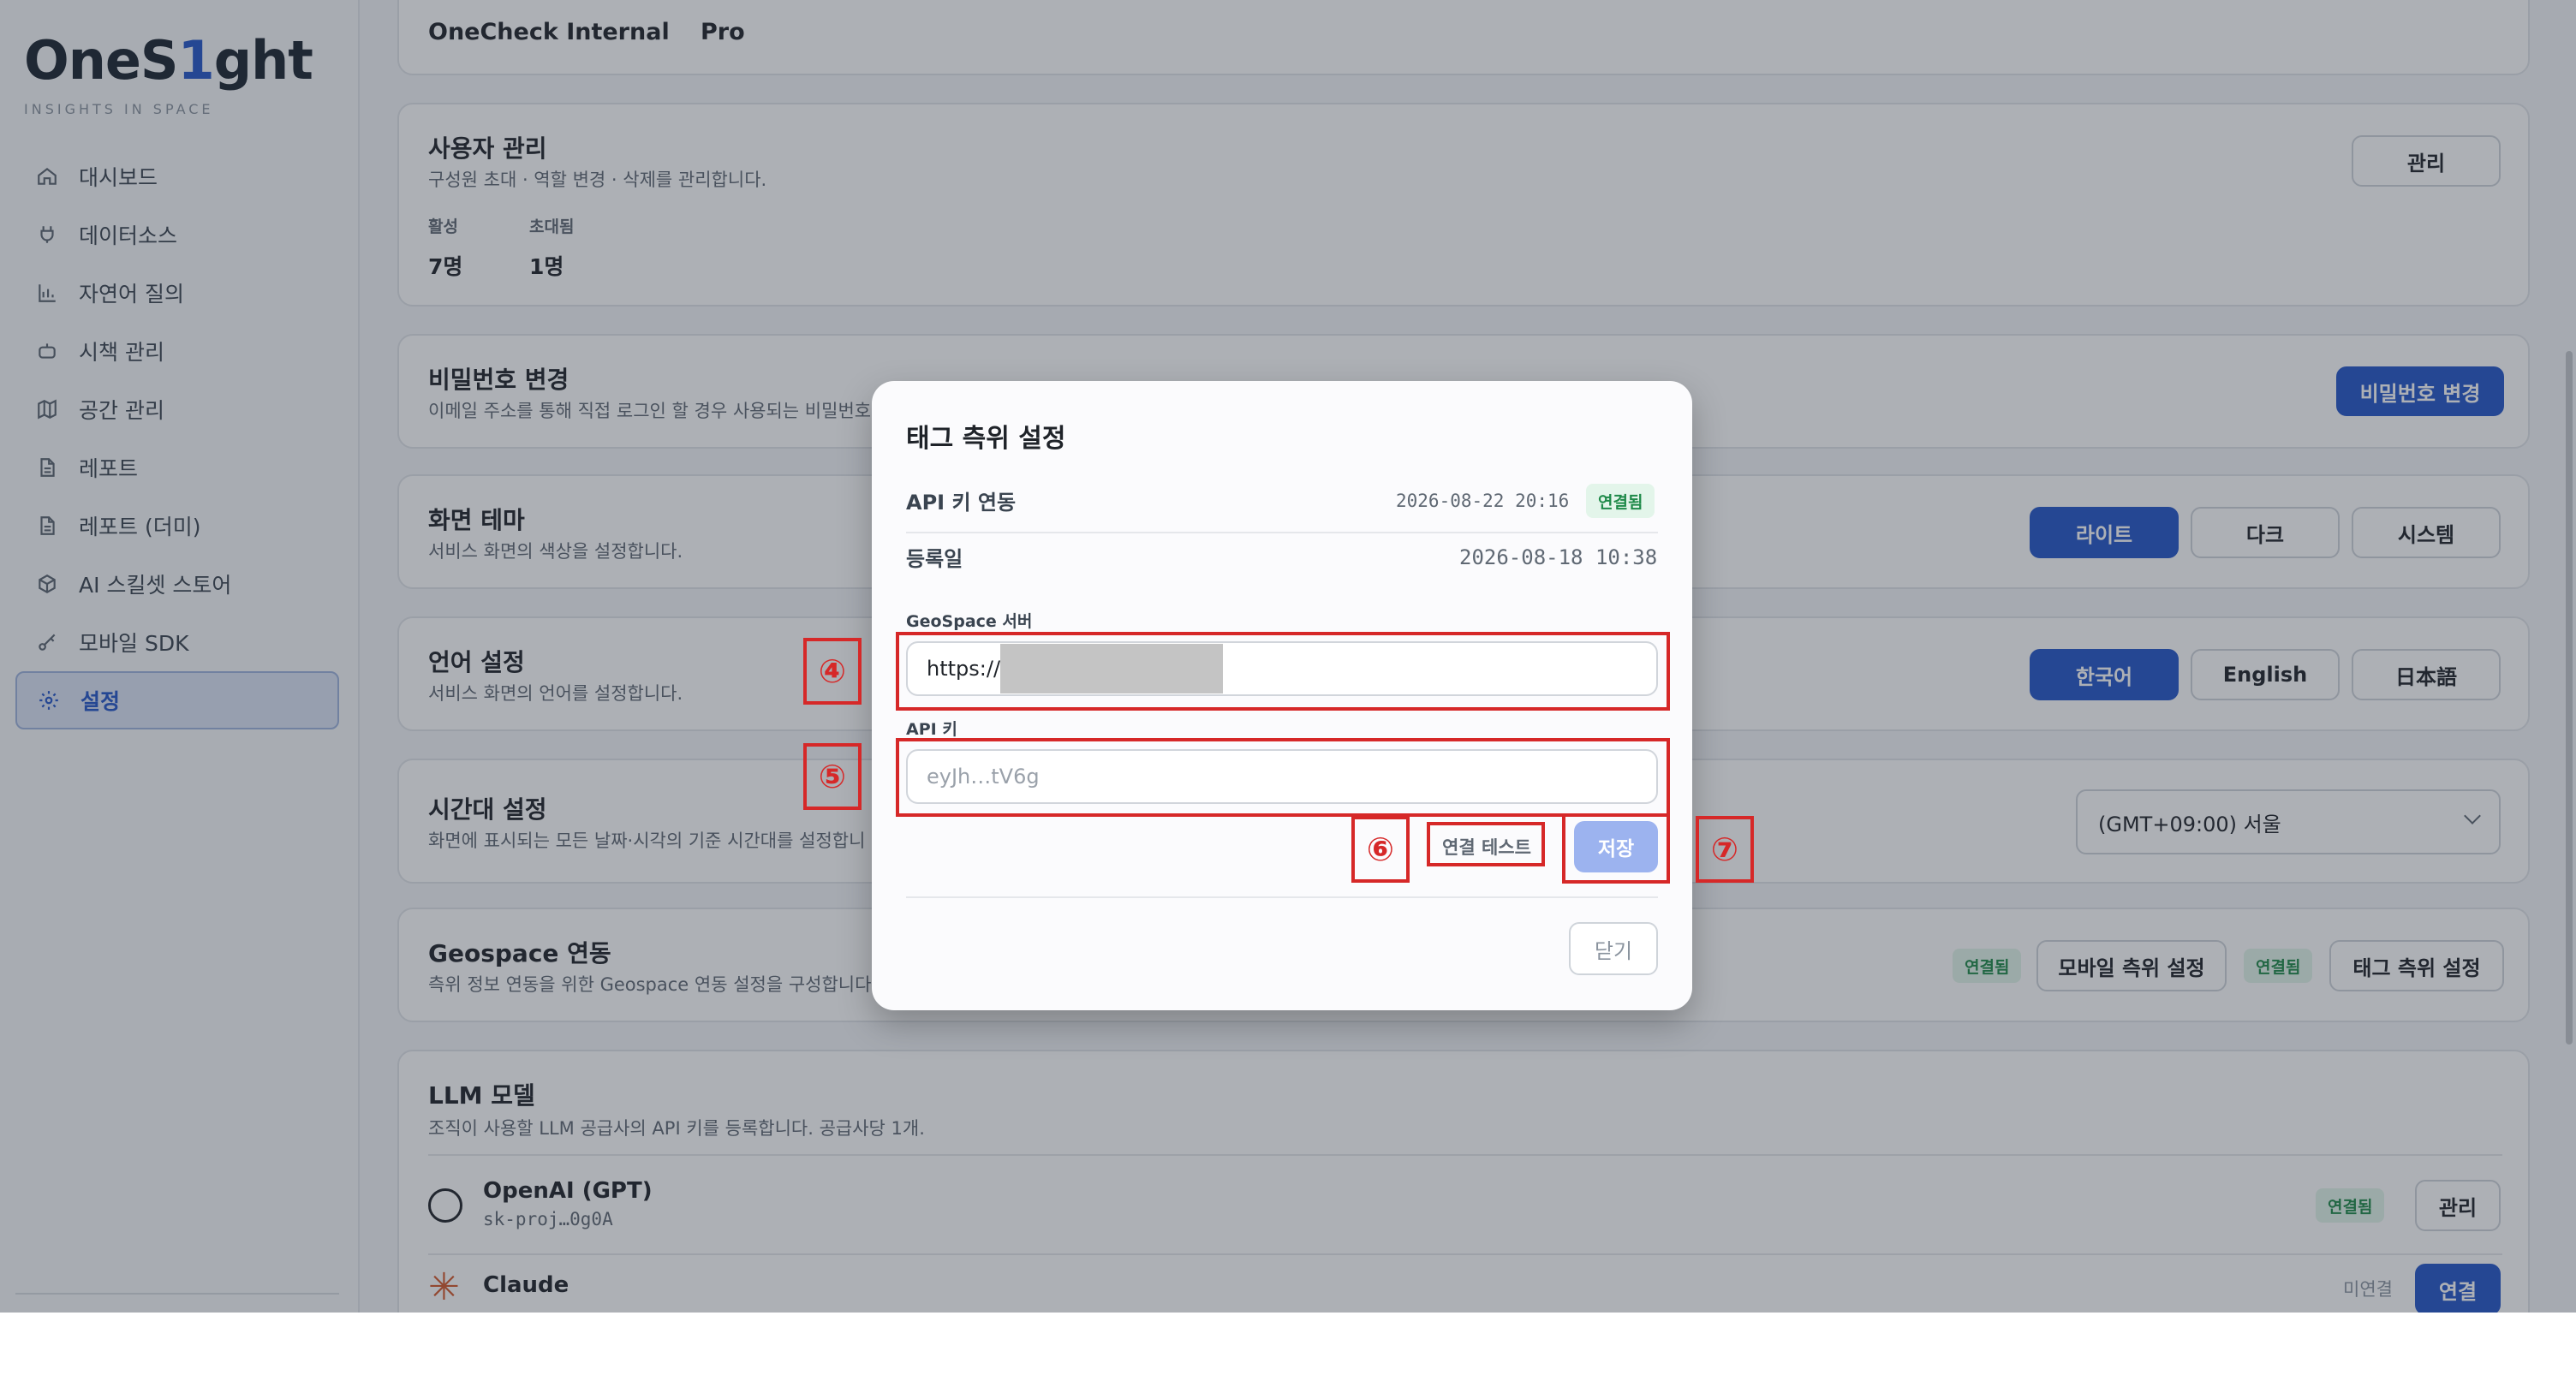  Describe the element at coordinates (1283, 777) in the screenshot. I see `annotation-box-api-key` at that location.